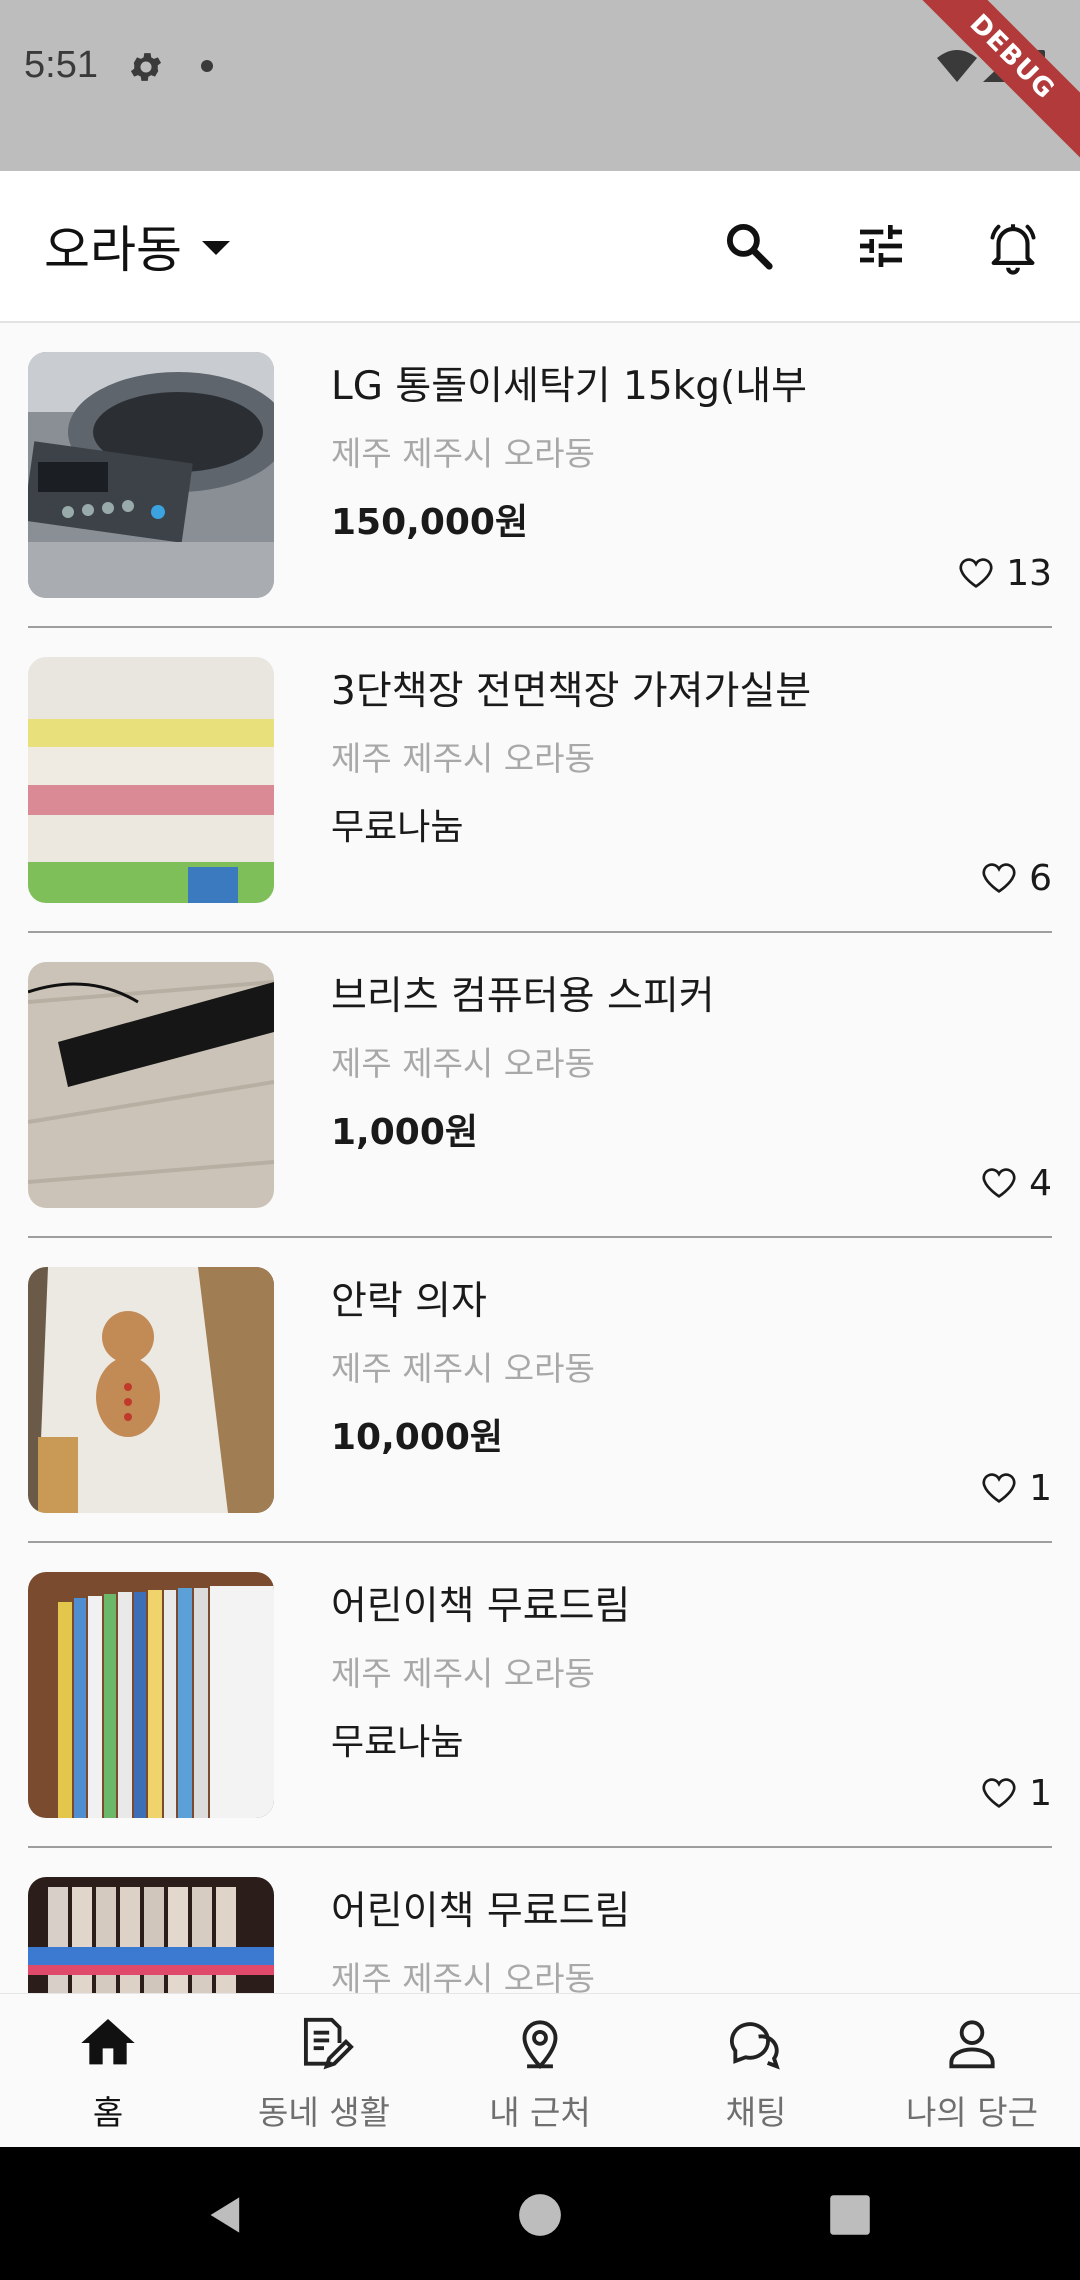  I want to click on notification-dot-icon, so click(207, 66).